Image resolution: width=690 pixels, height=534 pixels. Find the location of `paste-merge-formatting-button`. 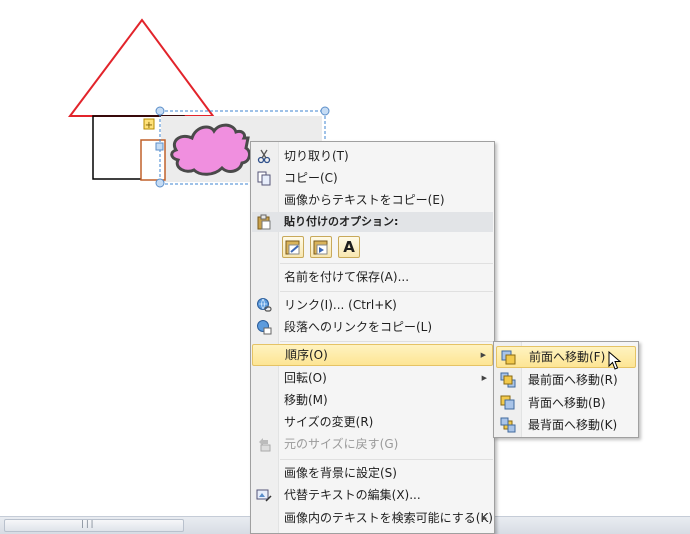

paste-merge-formatting-button is located at coordinates (321, 247).